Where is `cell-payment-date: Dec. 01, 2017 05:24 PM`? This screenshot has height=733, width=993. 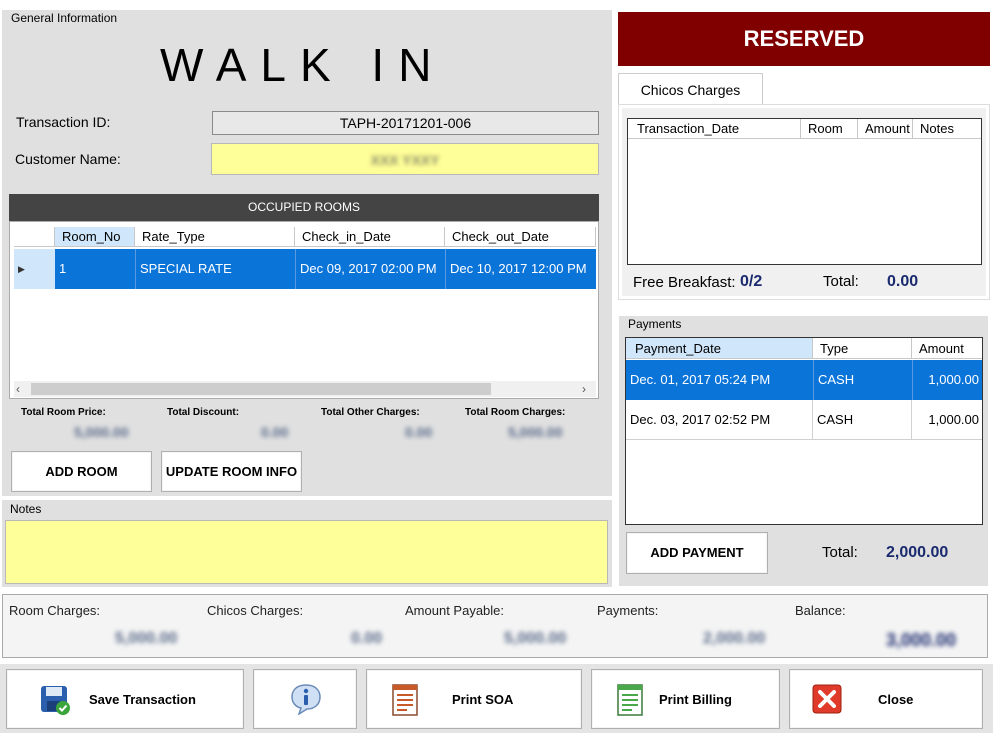
cell-payment-date: Dec. 01, 2017 05:24 PM is located at coordinates (719, 380).